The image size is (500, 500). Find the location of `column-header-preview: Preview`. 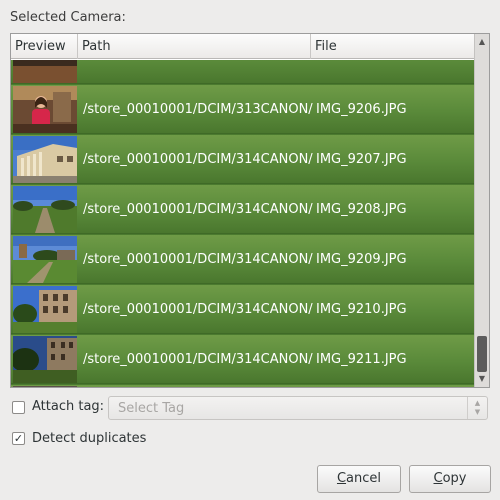

column-header-preview: Preview is located at coordinates (44, 46).